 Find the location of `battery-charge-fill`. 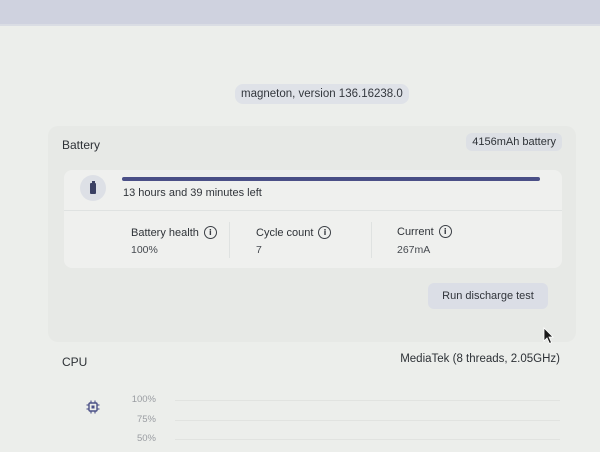

battery-charge-fill is located at coordinates (331, 179).